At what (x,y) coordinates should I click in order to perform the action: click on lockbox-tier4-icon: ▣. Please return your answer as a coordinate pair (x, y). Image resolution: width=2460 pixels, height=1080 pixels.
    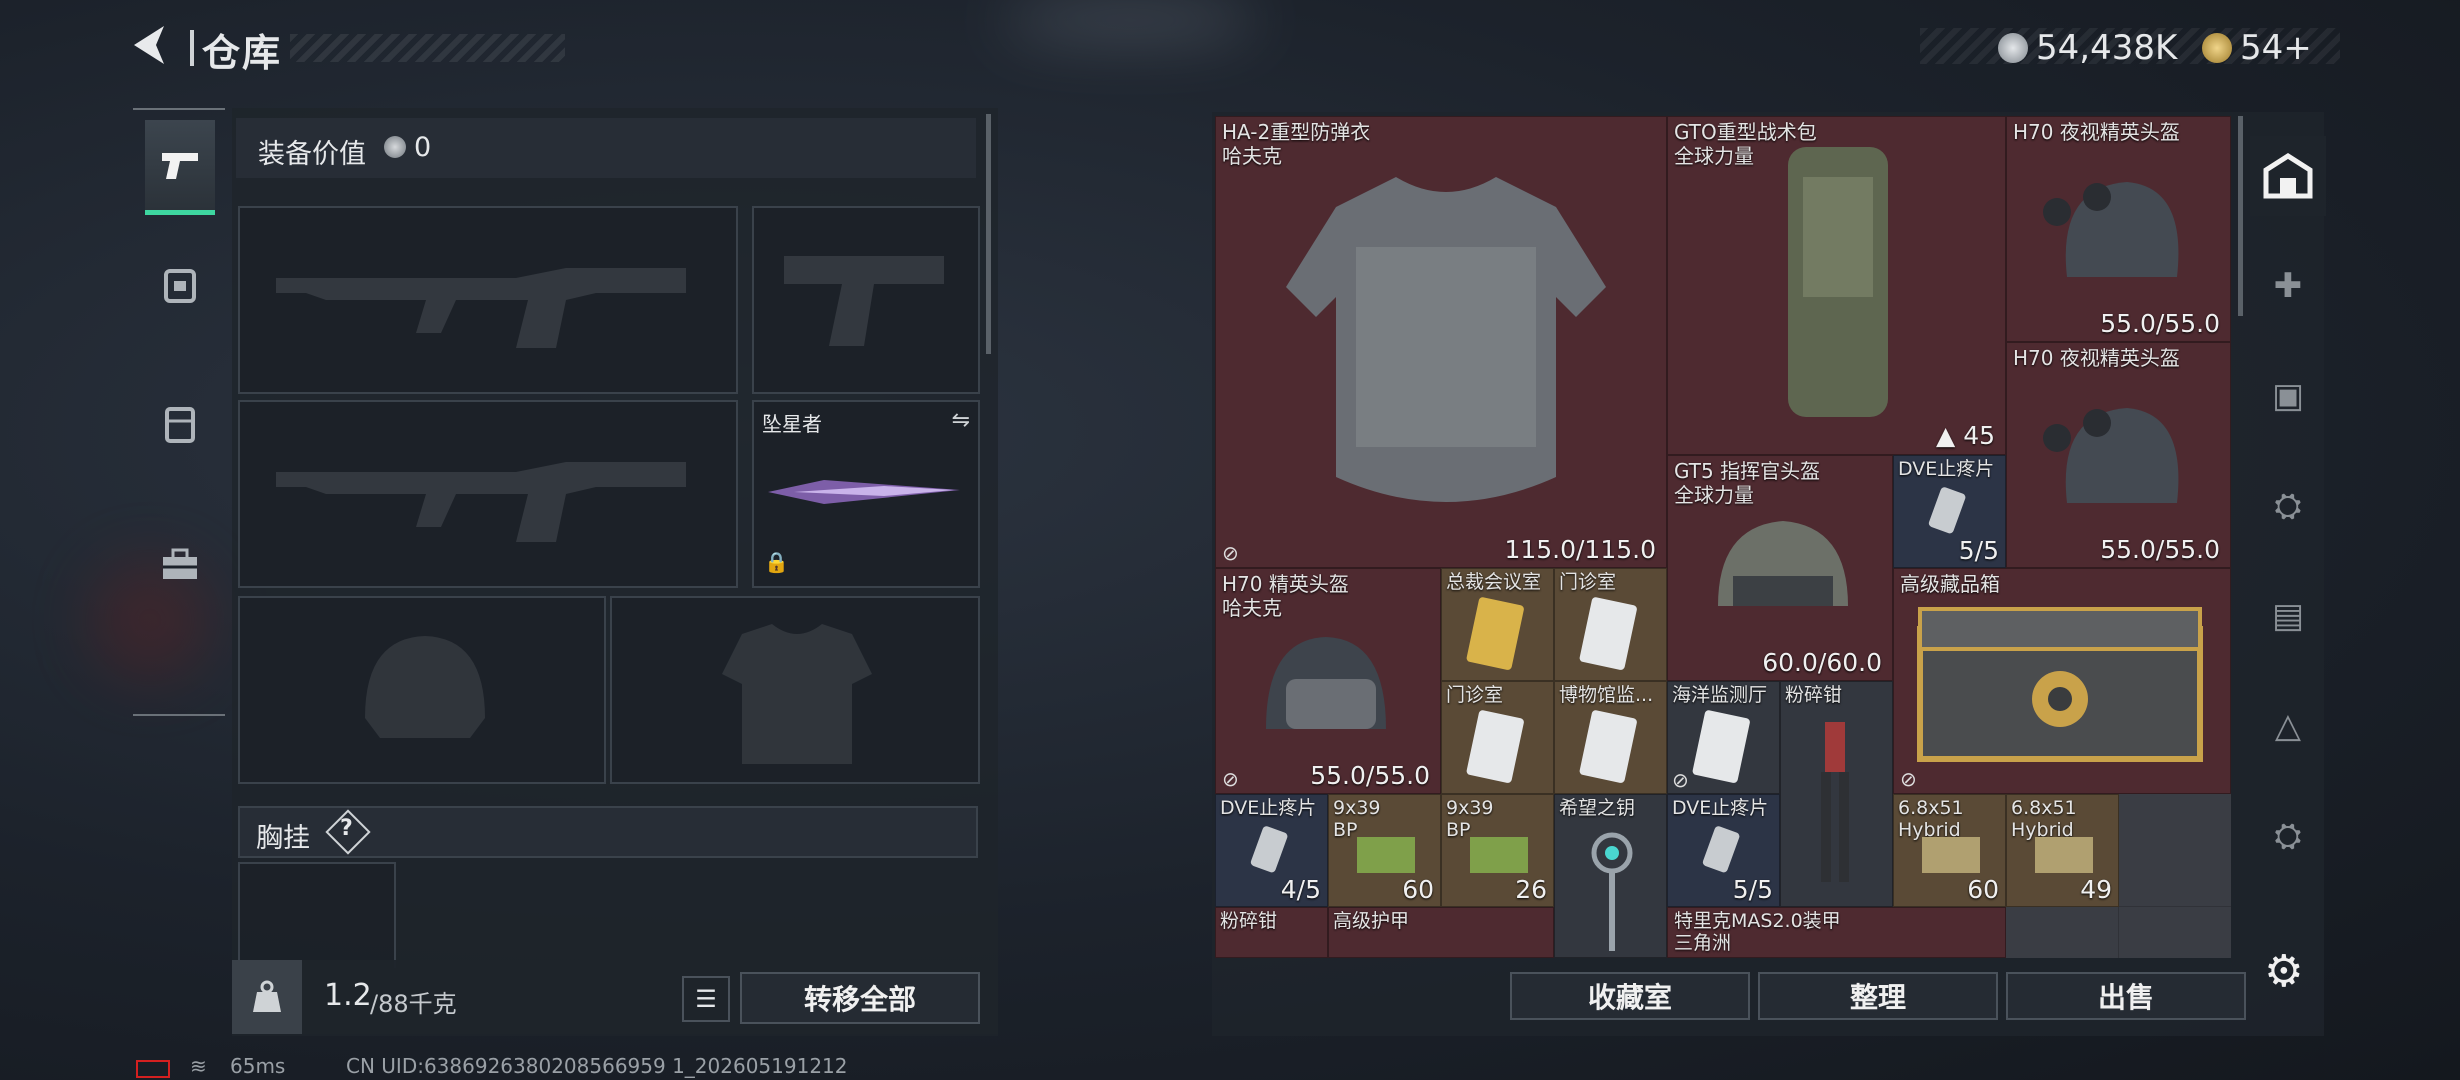
    Looking at the image, I should click on (2288, 396).